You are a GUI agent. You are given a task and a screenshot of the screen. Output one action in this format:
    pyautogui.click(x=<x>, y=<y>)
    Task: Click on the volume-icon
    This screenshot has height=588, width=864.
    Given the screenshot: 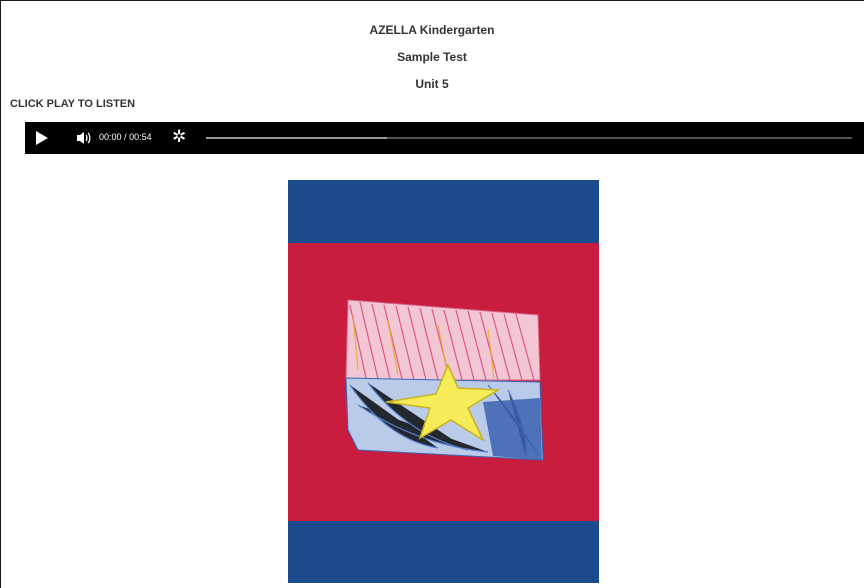 What is the action you would take?
    pyautogui.click(x=84, y=138)
    